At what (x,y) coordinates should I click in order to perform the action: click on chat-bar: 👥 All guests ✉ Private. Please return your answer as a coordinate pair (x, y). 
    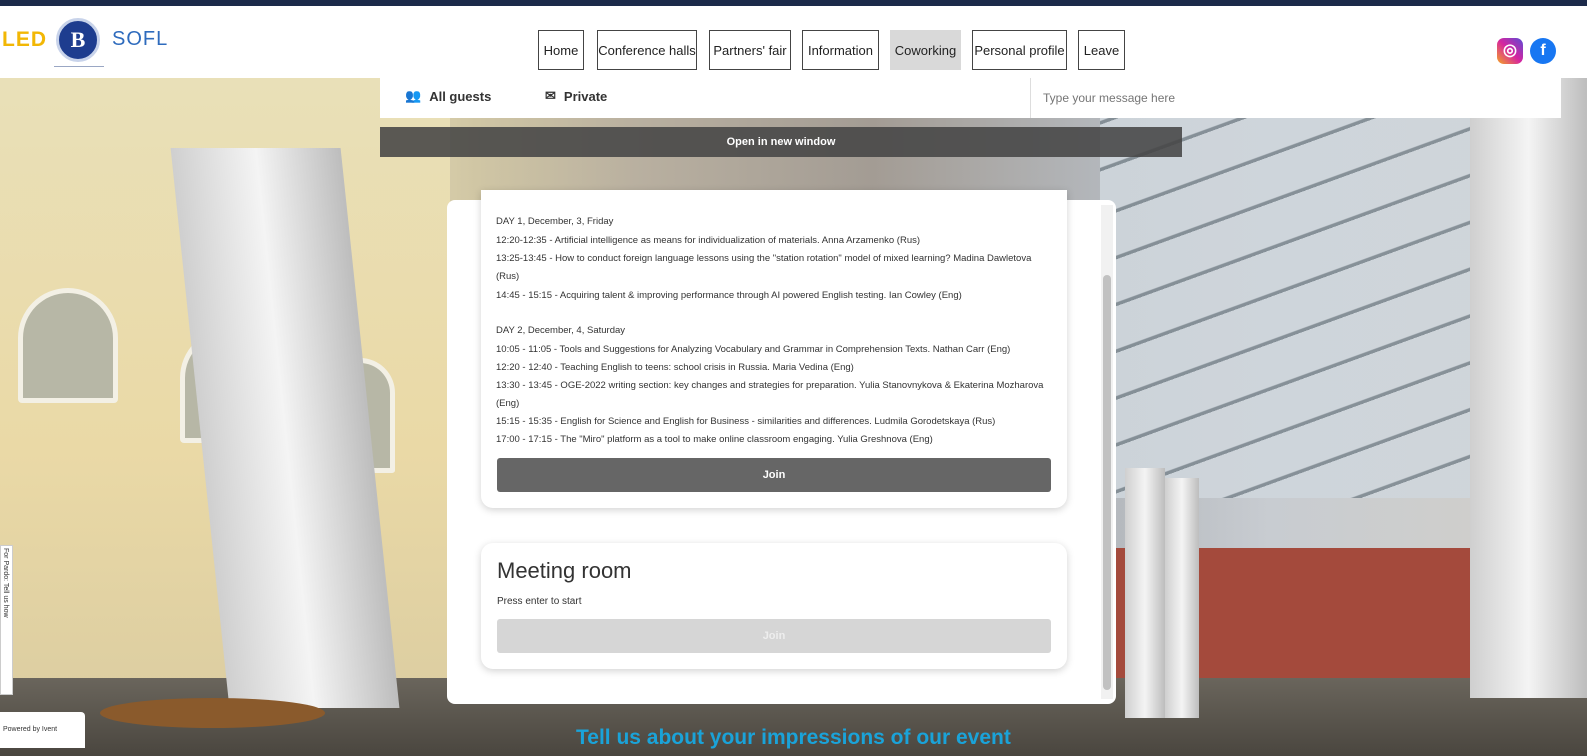
    Looking at the image, I should click on (970, 98).